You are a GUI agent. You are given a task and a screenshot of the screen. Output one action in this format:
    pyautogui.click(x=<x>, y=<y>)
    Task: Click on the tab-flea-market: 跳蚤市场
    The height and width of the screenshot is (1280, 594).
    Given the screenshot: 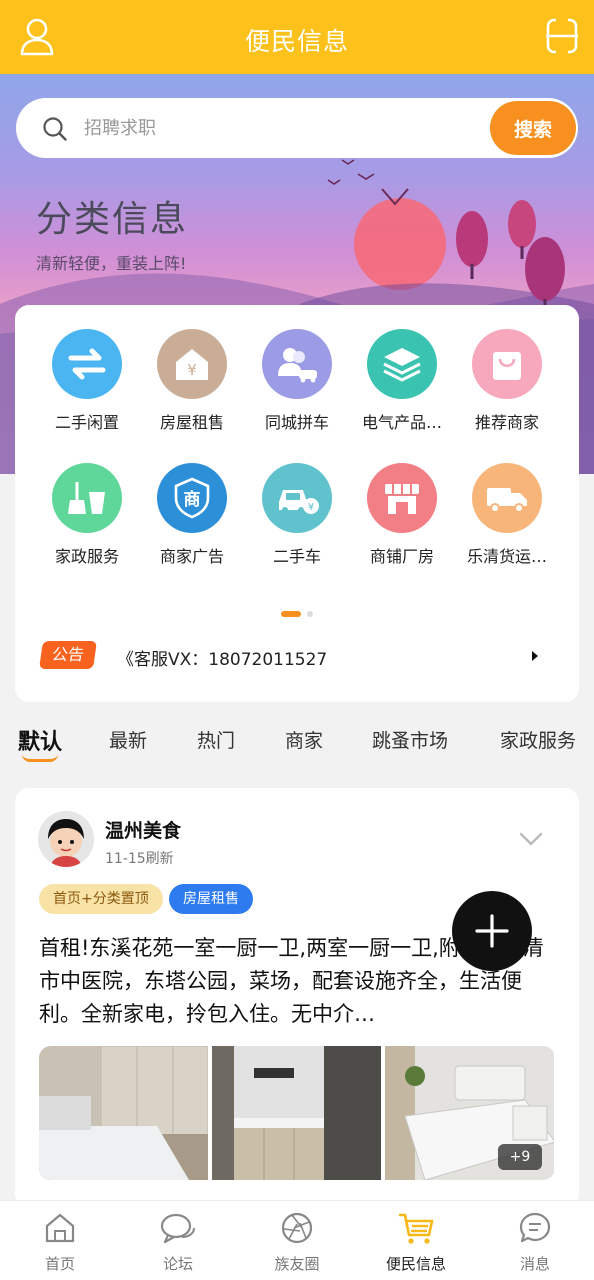 What is the action you would take?
    pyautogui.click(x=410, y=739)
    